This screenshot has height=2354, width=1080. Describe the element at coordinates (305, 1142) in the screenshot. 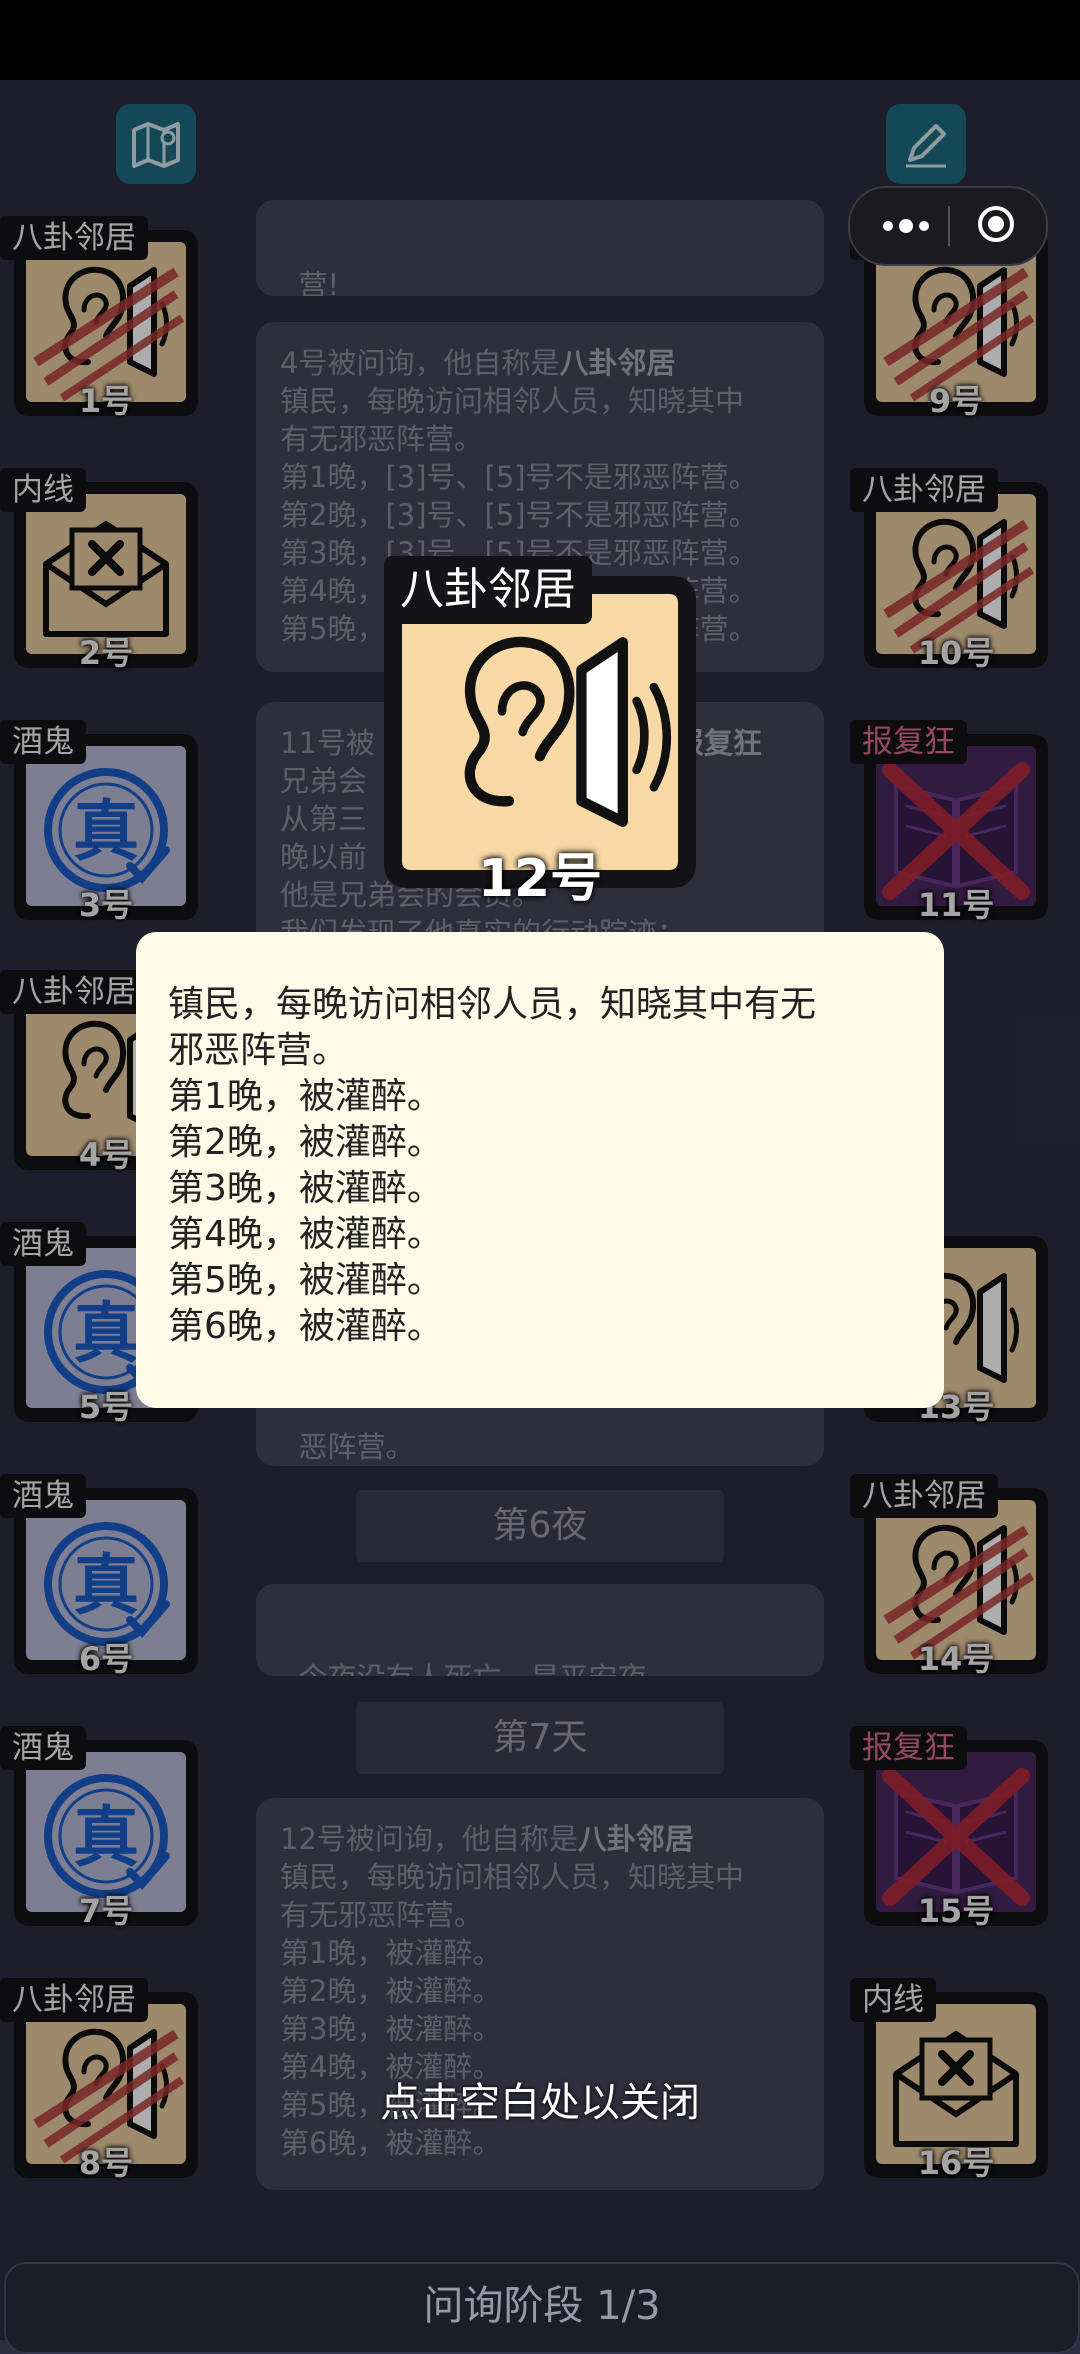

I see `popup-line: 第2晚，被灌醉。` at that location.